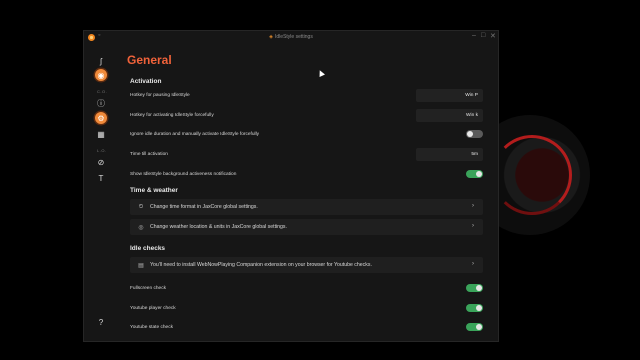  Describe the element at coordinates (154, 190) in the screenshot. I see `section-heading-time-weather: Time & weather` at that location.